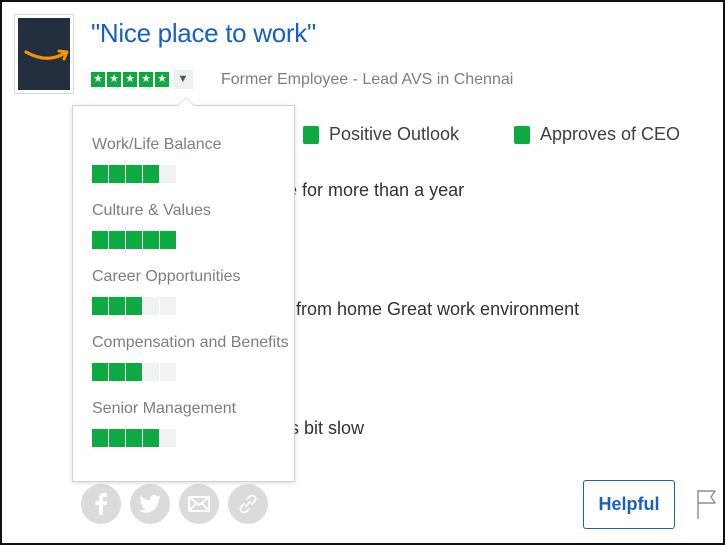  I want to click on subrating-label: Compensation and Benefits, so click(190, 342).